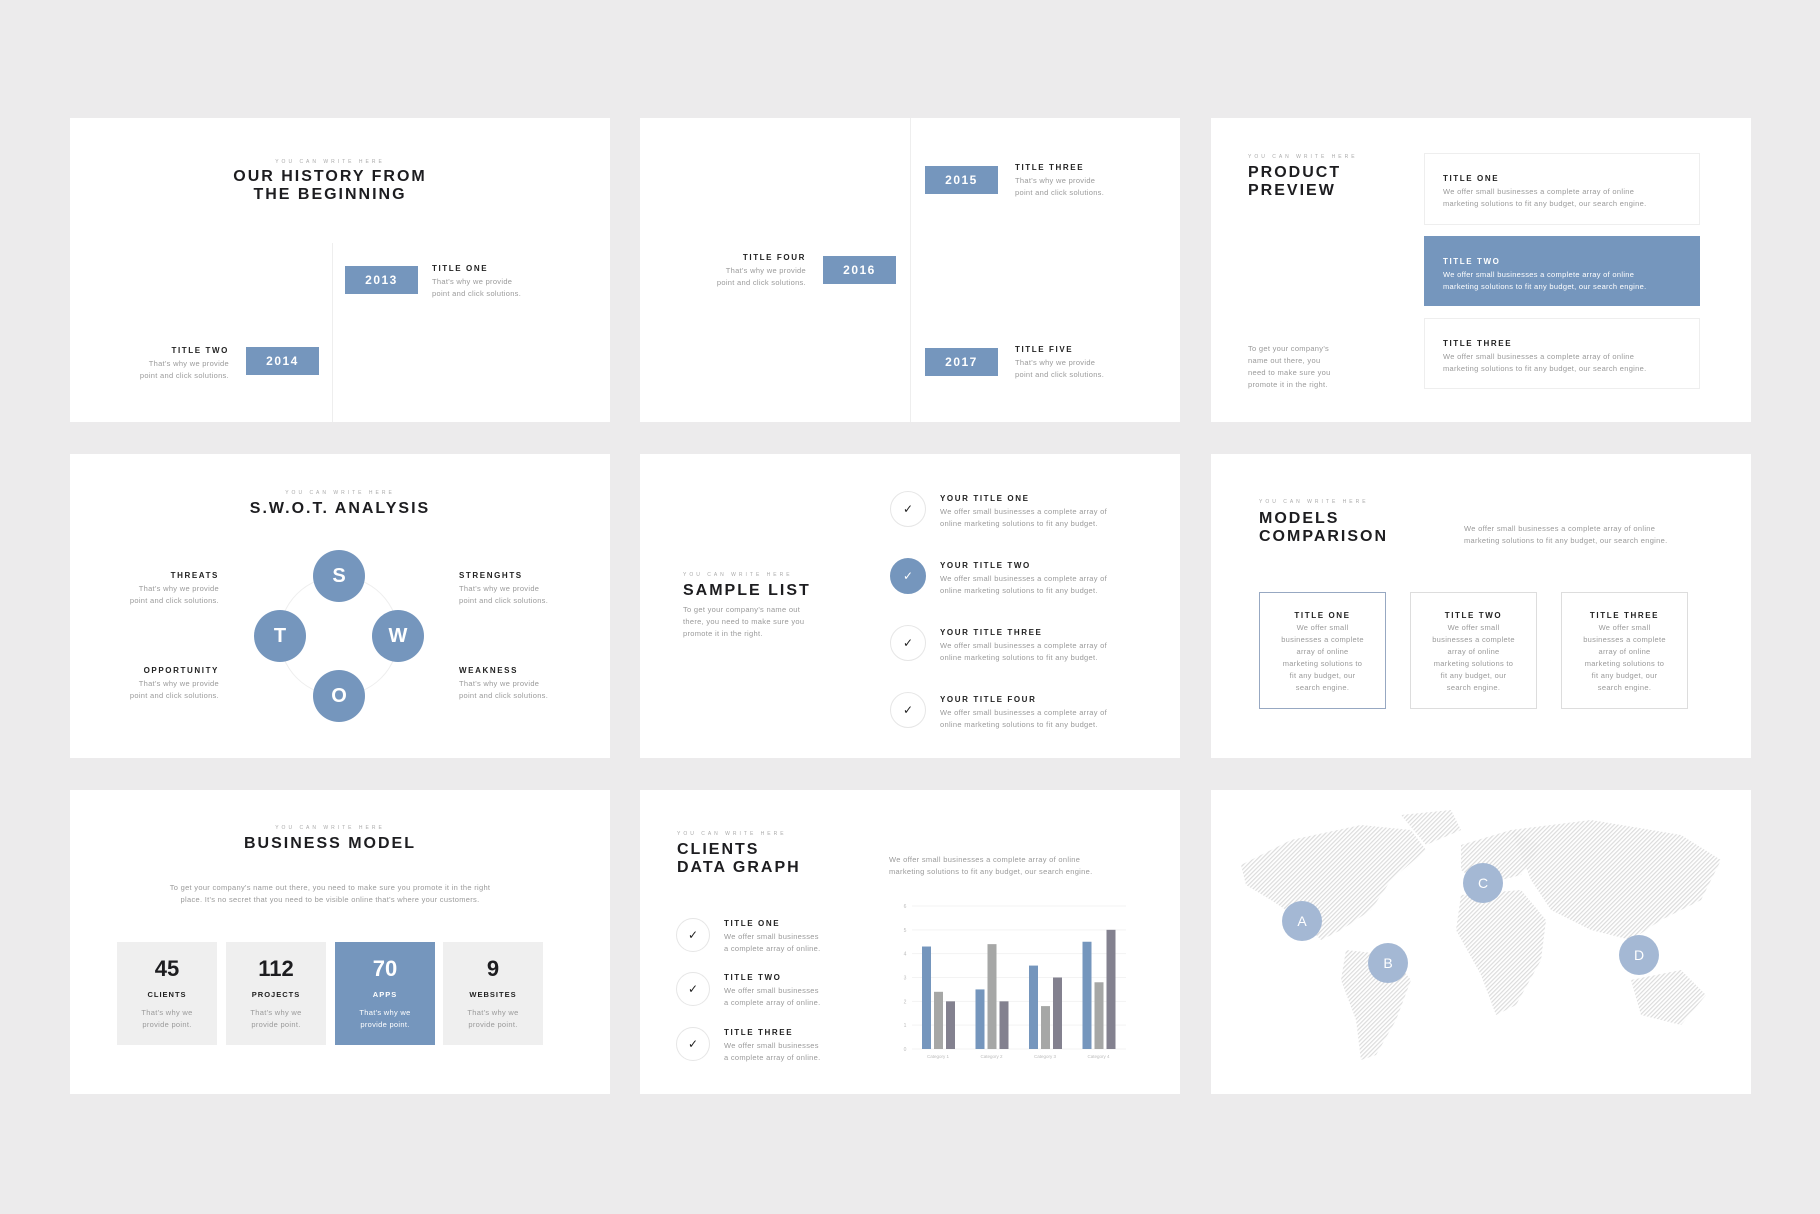 Image resolution: width=1820 pixels, height=1214 pixels. What do you see at coordinates (1045, 1056) in the screenshot?
I see `x-tick-label: Category 3` at bounding box center [1045, 1056].